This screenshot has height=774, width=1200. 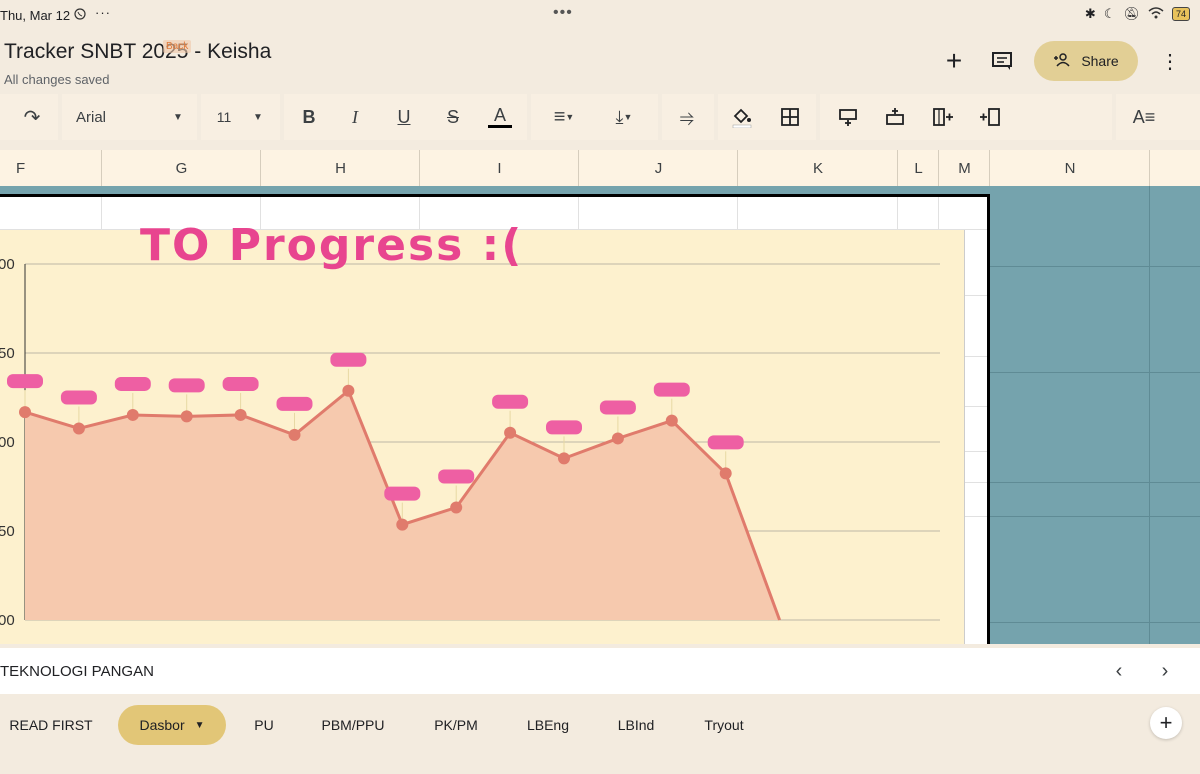 What do you see at coordinates (240, 117) in the screenshot?
I see `toolbar-group-size` at bounding box center [240, 117].